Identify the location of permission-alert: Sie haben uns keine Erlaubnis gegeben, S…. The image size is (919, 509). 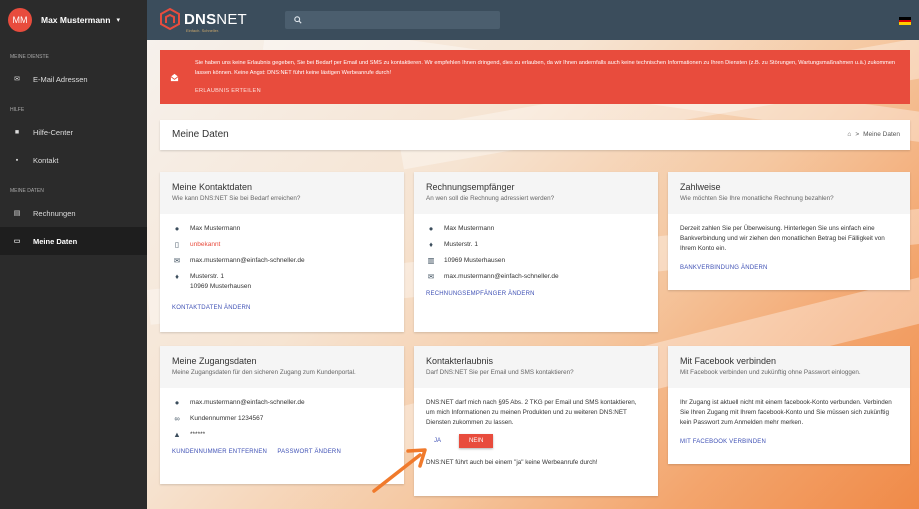
(535, 77).